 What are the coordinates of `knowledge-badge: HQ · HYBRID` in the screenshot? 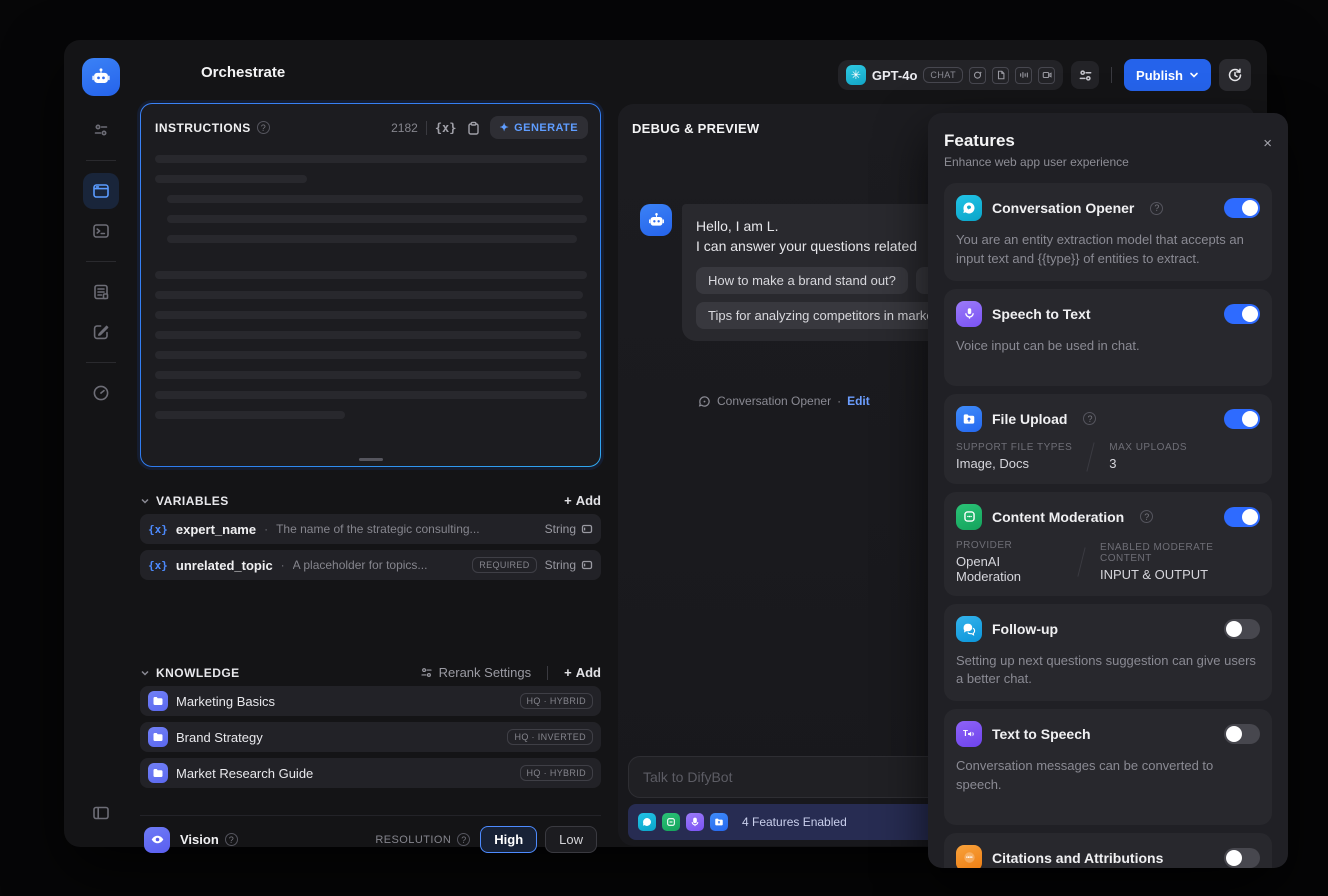 It's located at (556, 773).